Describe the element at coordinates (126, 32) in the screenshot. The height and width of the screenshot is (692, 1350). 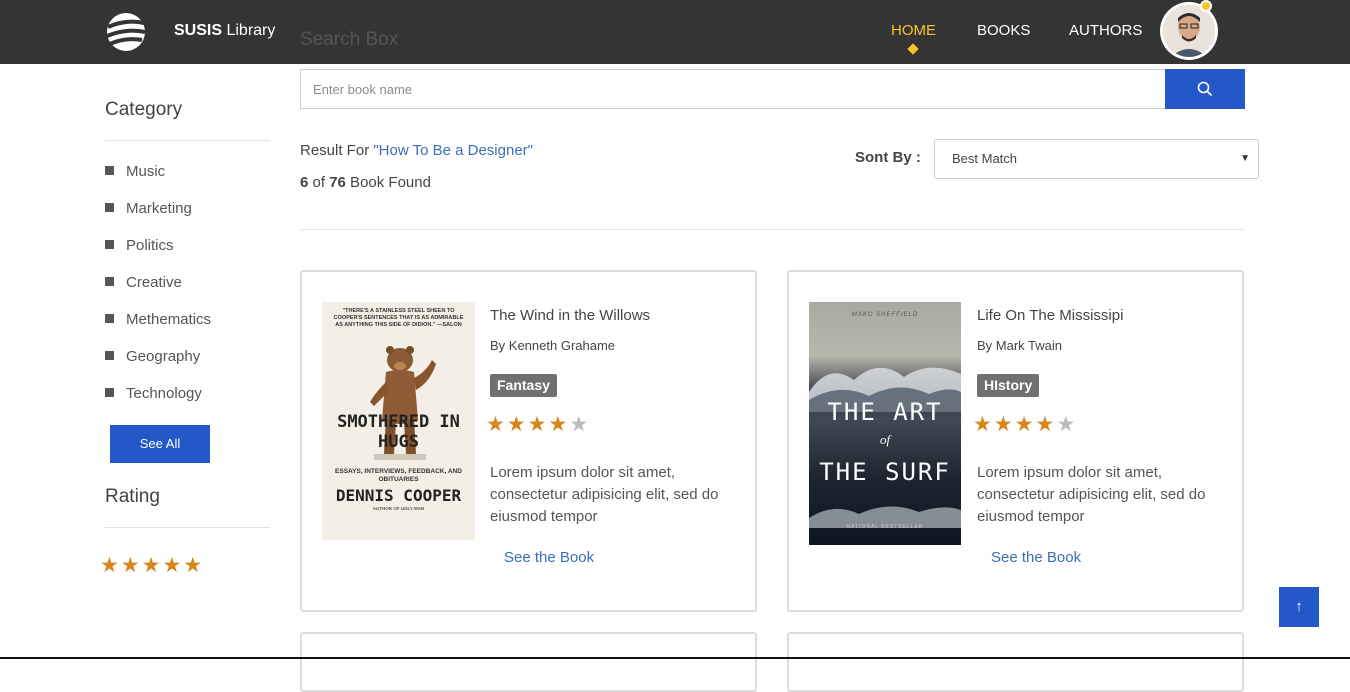
I see `library-logo-icon` at that location.